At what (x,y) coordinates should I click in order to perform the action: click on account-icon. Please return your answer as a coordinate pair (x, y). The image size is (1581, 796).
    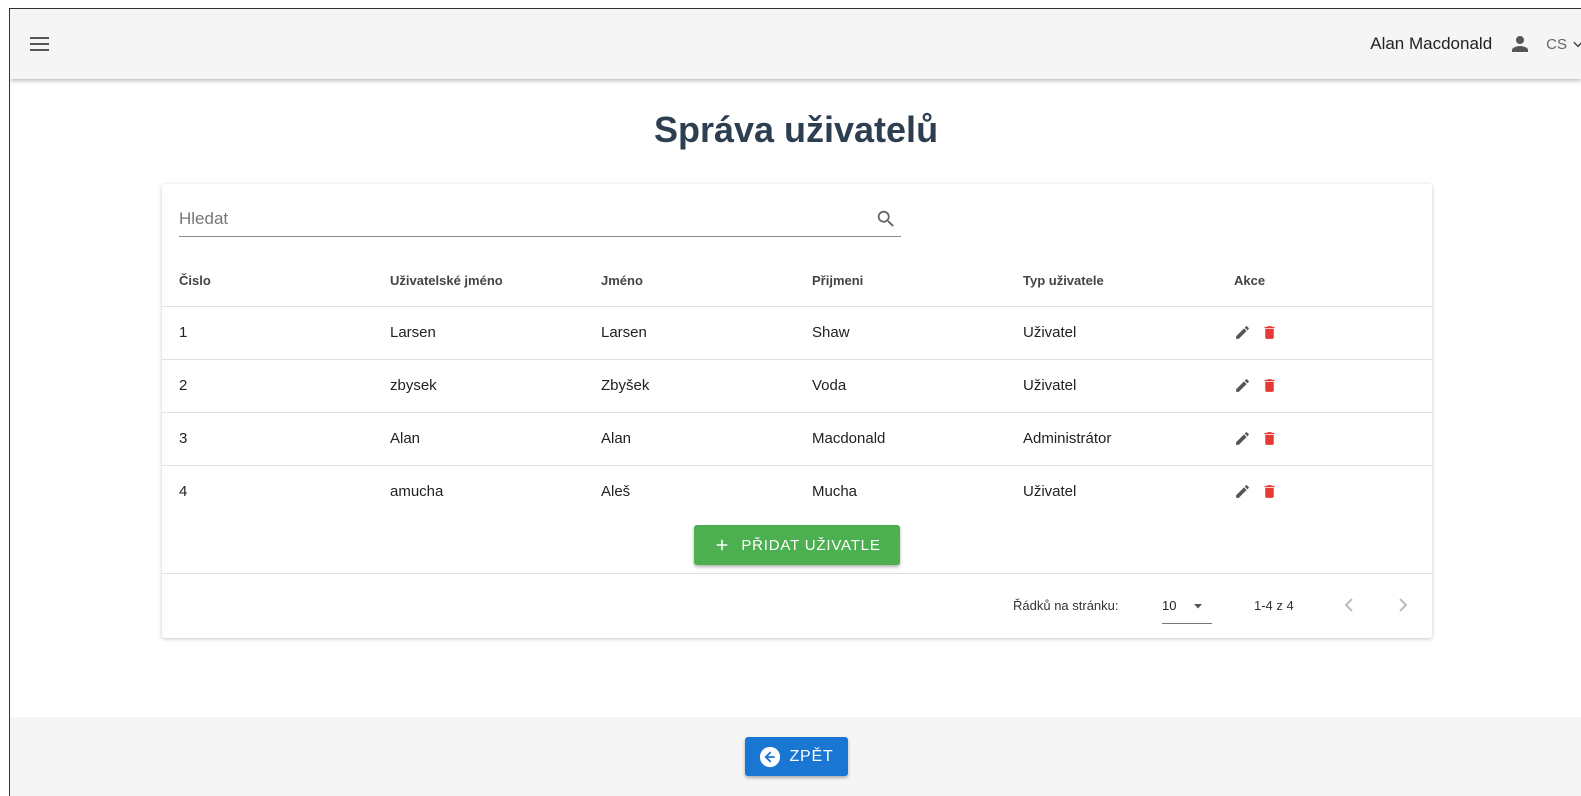
    Looking at the image, I should click on (1520, 44).